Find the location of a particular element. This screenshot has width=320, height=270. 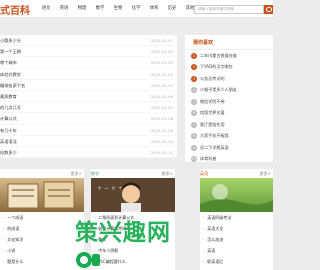

list-item: 体验式教学 2025-01-04 is located at coordinates (88, 74).